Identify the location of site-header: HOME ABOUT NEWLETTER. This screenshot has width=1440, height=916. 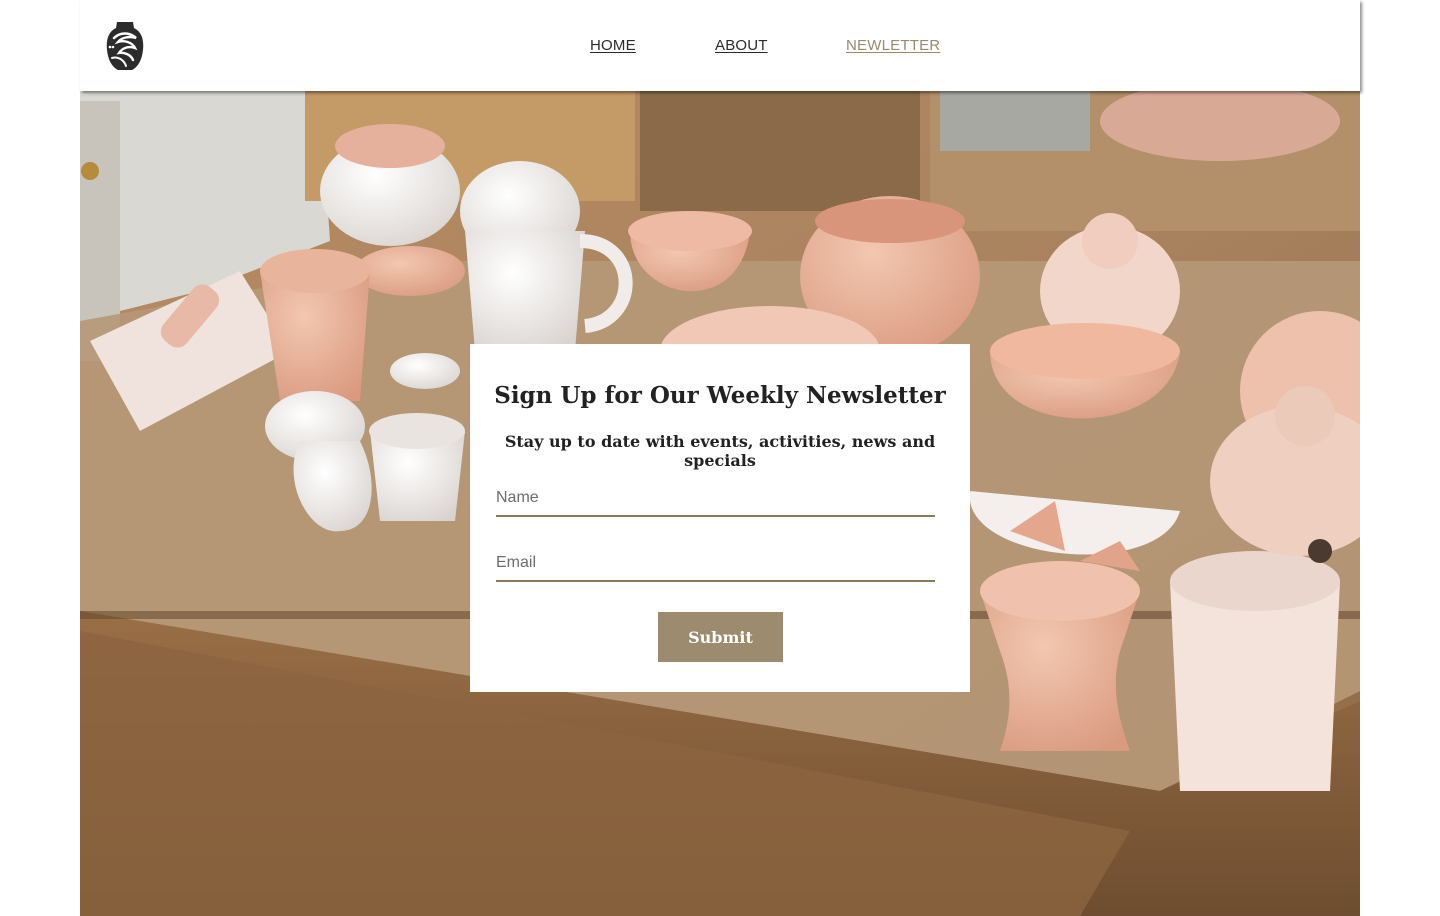
(720, 45).